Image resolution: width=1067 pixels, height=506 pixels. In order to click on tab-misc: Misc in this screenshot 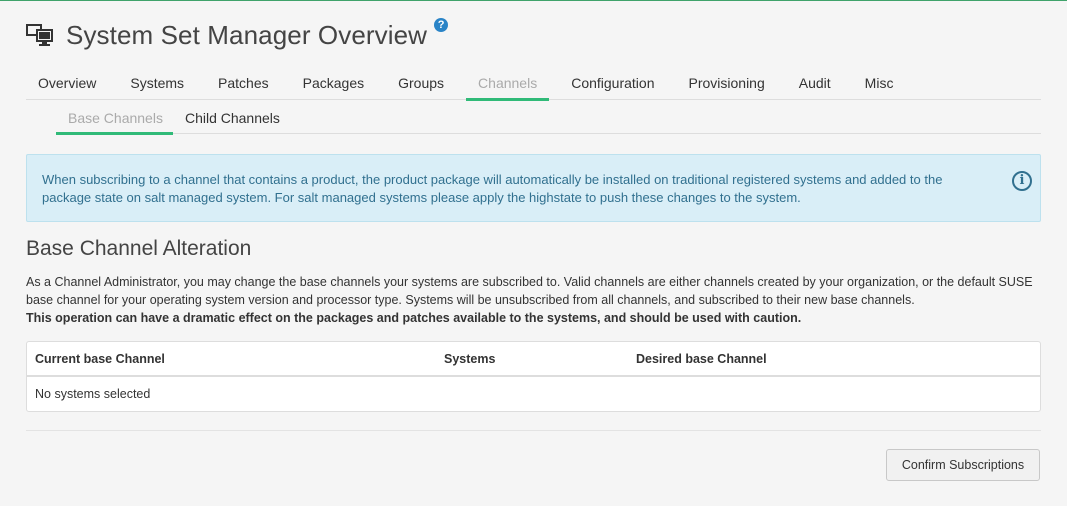, I will do `click(879, 84)`.